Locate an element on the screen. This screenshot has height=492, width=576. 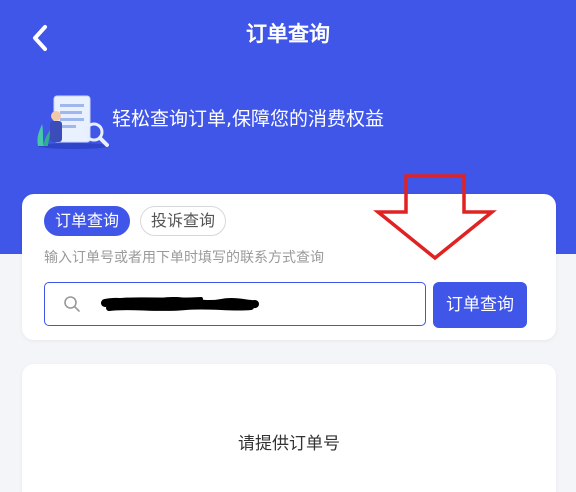
redaction-scribble is located at coordinates (180, 304).